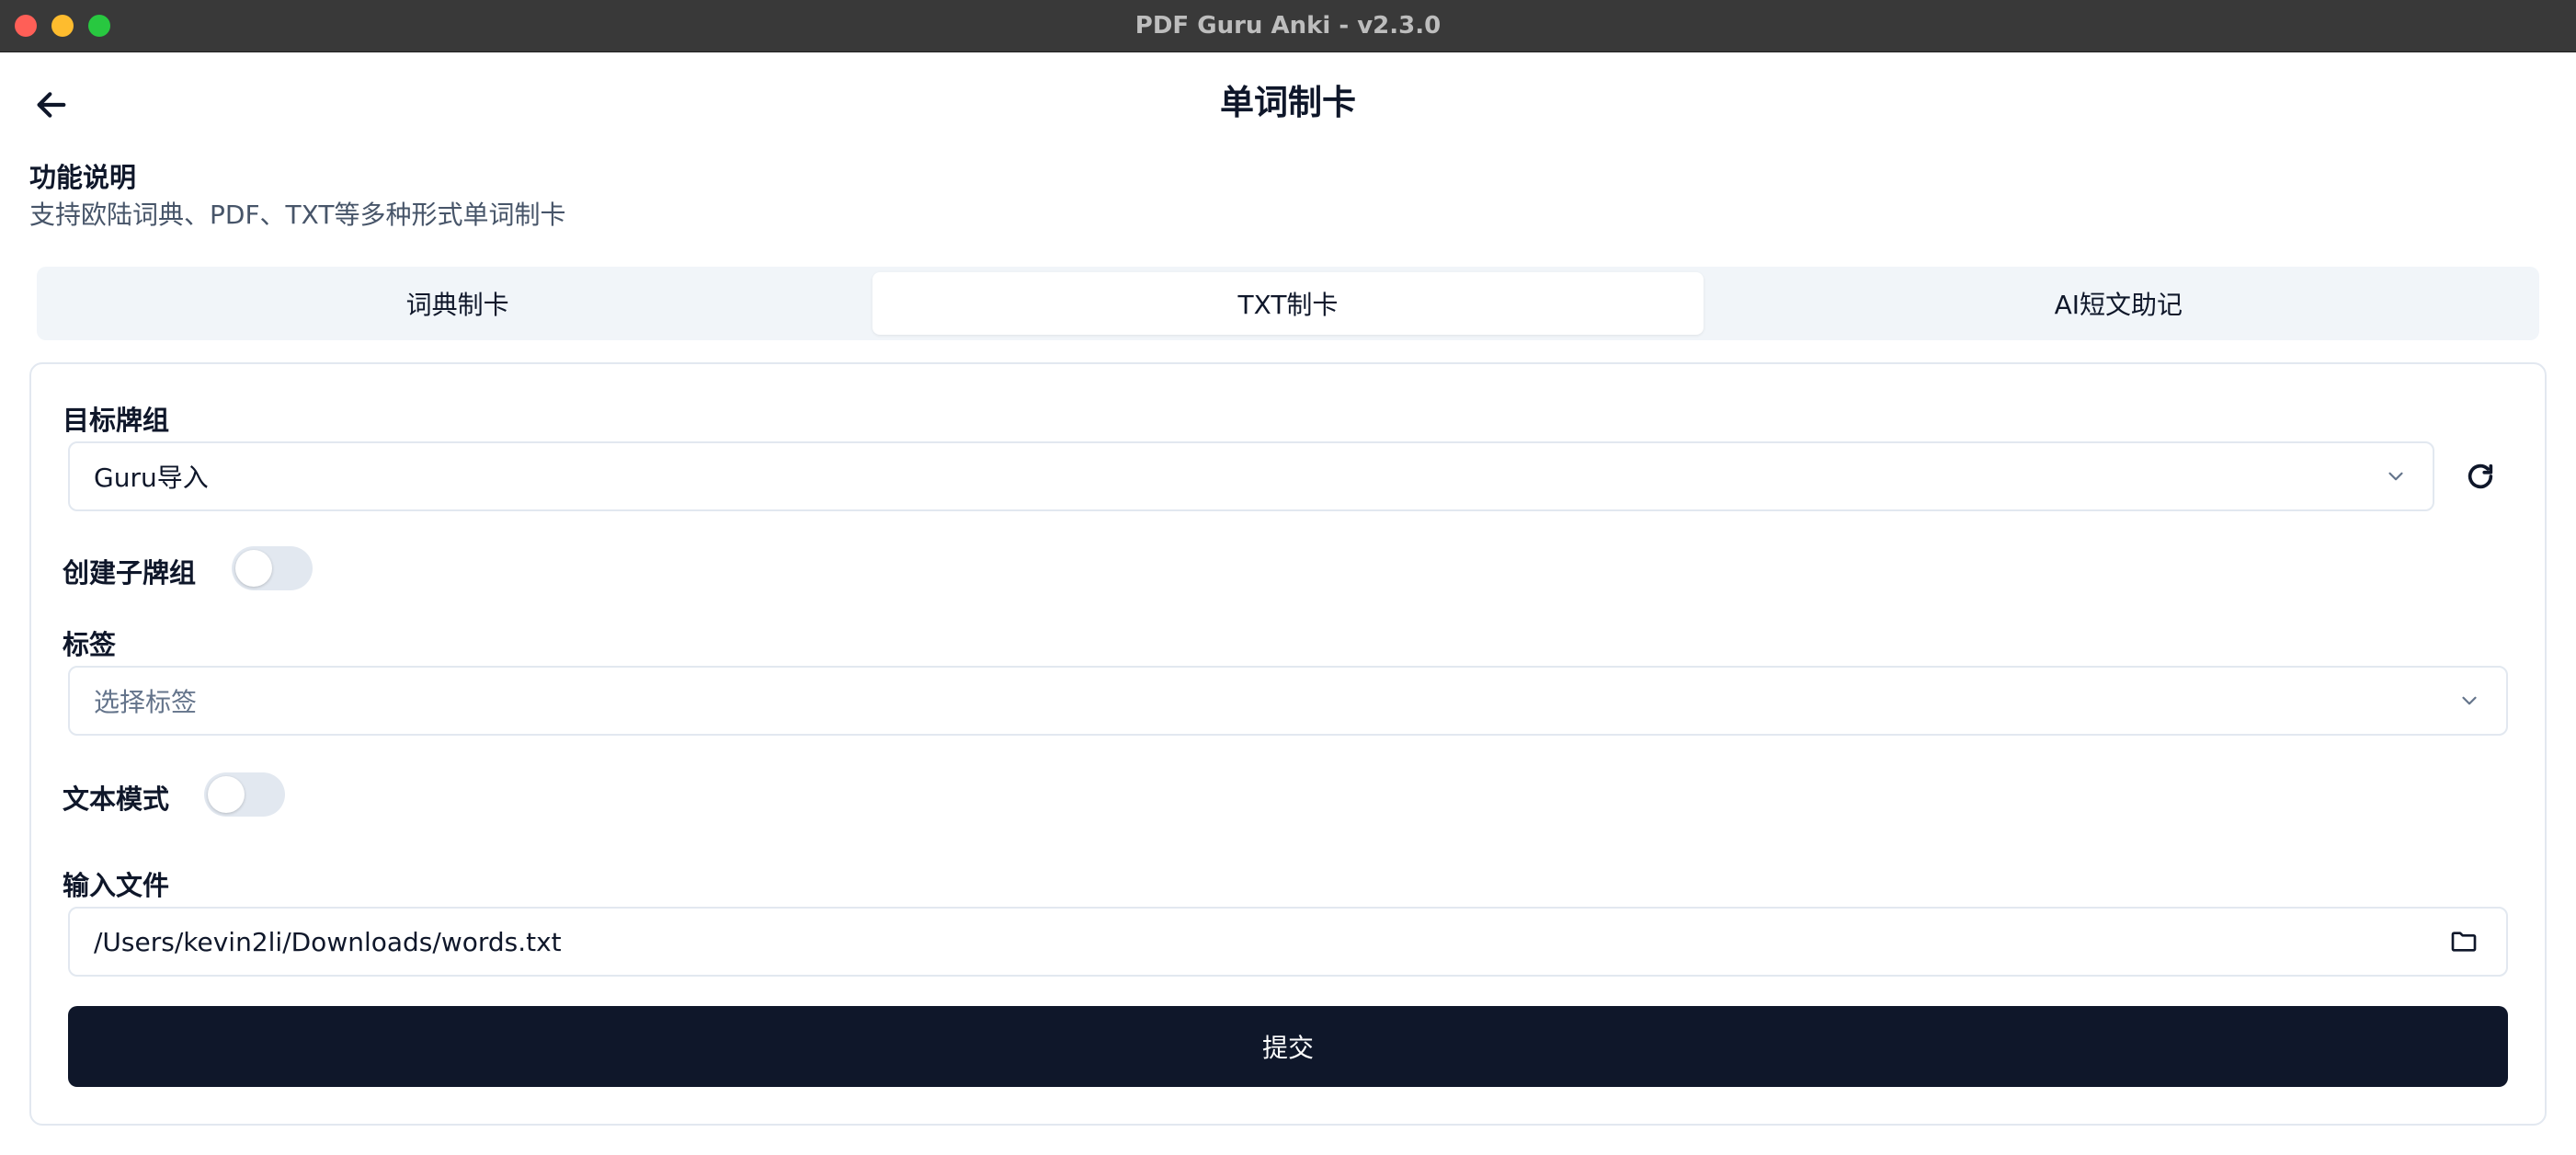  What do you see at coordinates (116, 420) in the screenshot?
I see `deck-label: 目标牌组` at bounding box center [116, 420].